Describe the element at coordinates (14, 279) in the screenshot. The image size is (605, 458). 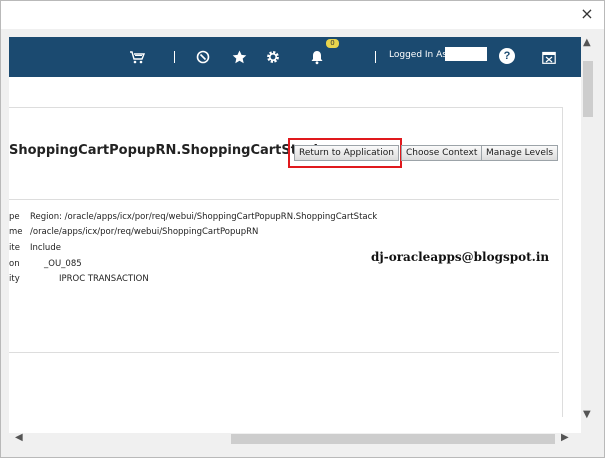
I see `row-label: ity` at that location.